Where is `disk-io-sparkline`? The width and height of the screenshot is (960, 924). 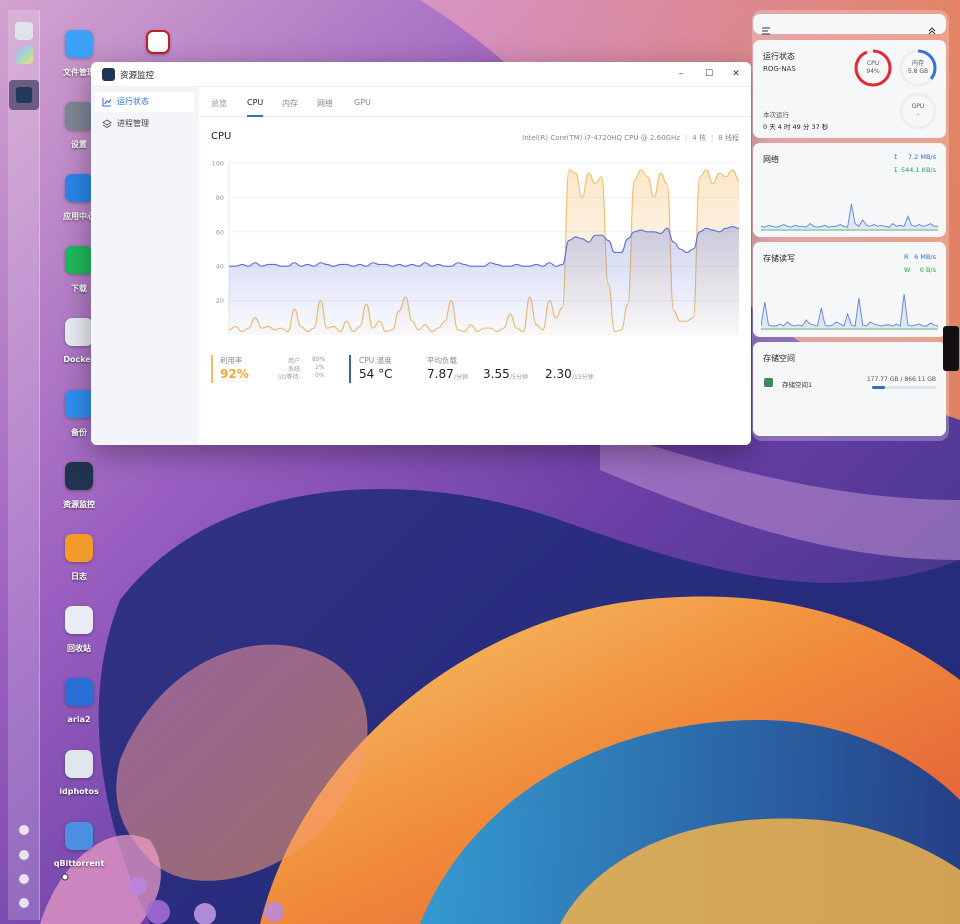
disk-io-sparkline is located at coordinates (849, 311).